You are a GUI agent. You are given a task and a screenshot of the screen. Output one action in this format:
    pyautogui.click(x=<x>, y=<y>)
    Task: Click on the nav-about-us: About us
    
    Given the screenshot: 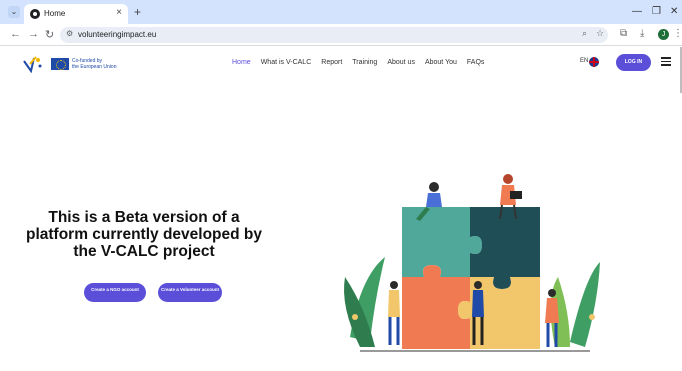 What is the action you would take?
    pyautogui.click(x=401, y=62)
    